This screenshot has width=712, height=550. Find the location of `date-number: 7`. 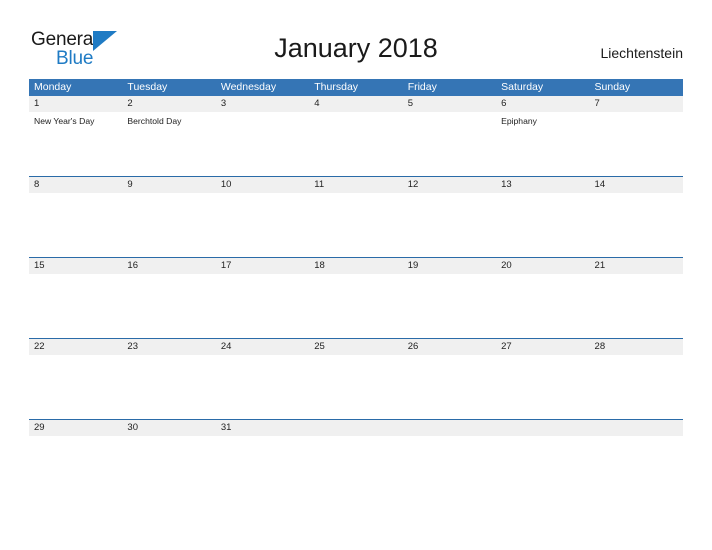

date-number: 7 is located at coordinates (636, 104).